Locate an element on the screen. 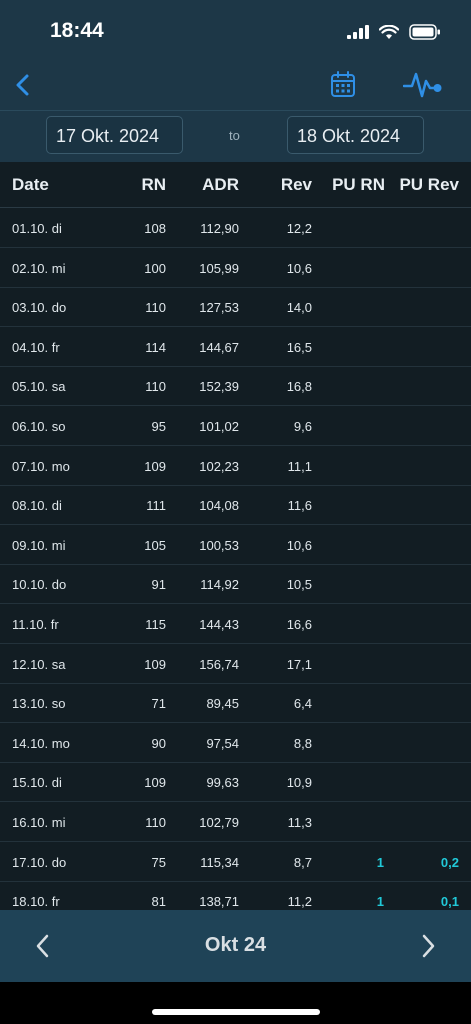 The width and height of the screenshot is (471, 1024). cell-date: 06.10. so is located at coordinates (39, 426).